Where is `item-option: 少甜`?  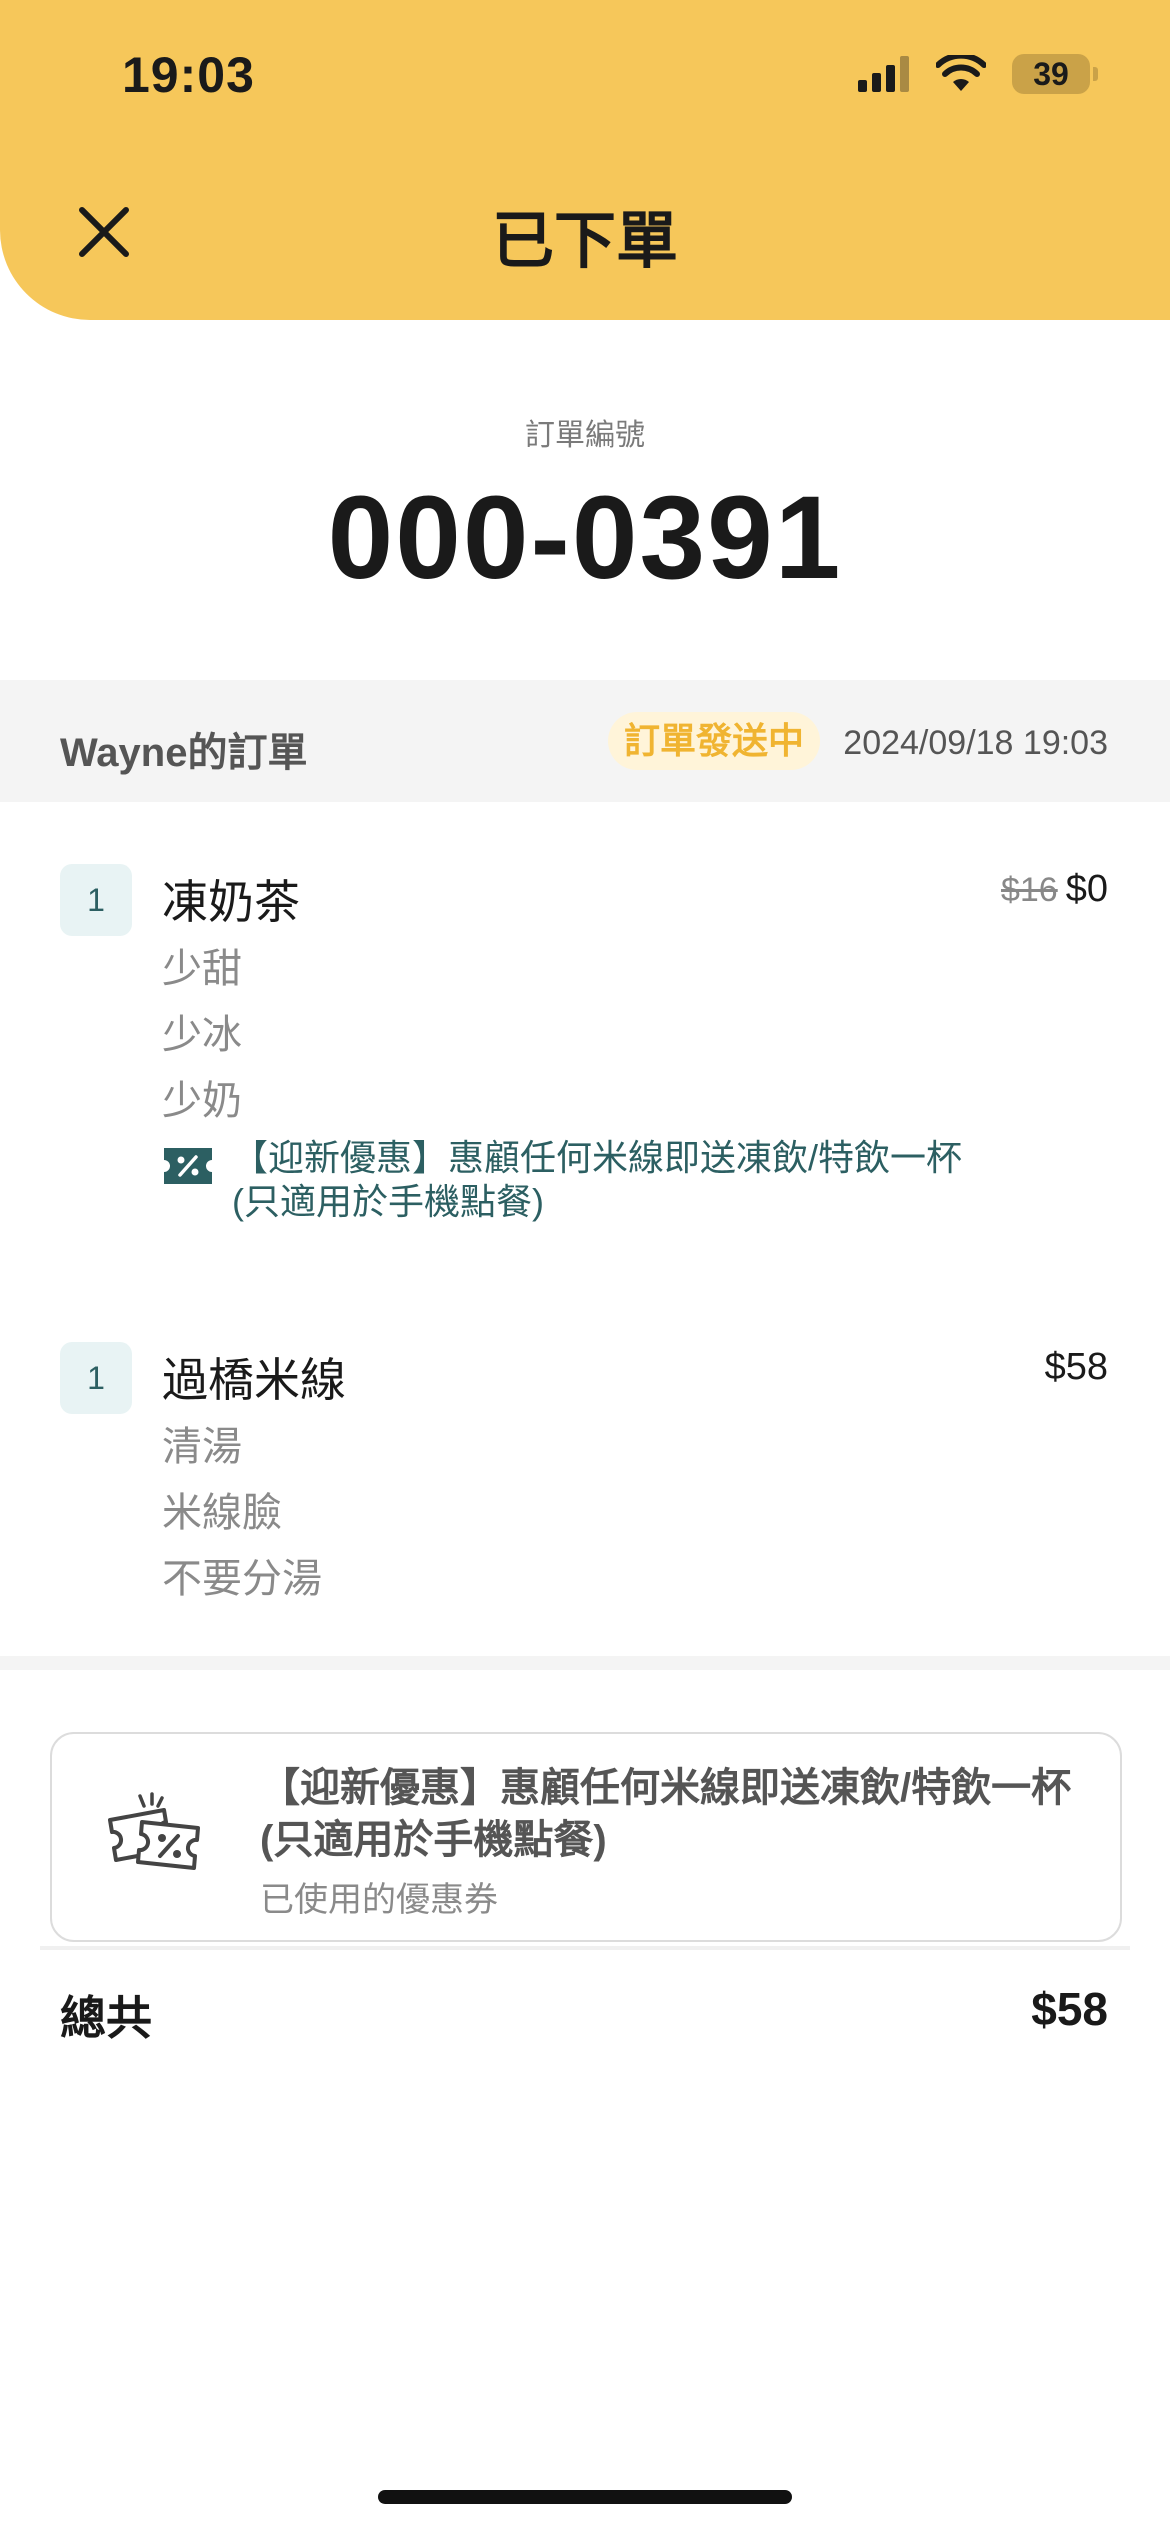 item-option: 少甜 is located at coordinates (202, 969).